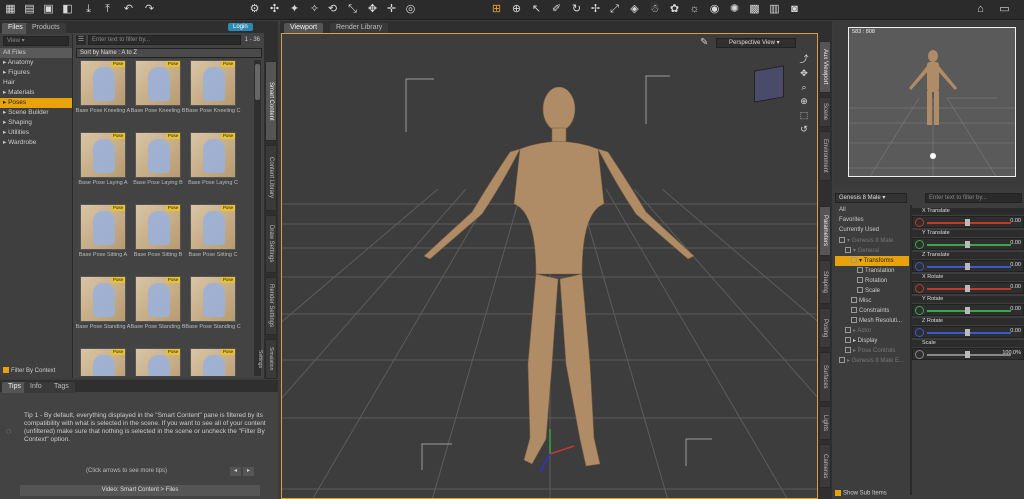 The image size is (1024, 499). Describe the element at coordinates (576, 9) in the screenshot. I see `rotate-tool-icon: ↻` at that location.